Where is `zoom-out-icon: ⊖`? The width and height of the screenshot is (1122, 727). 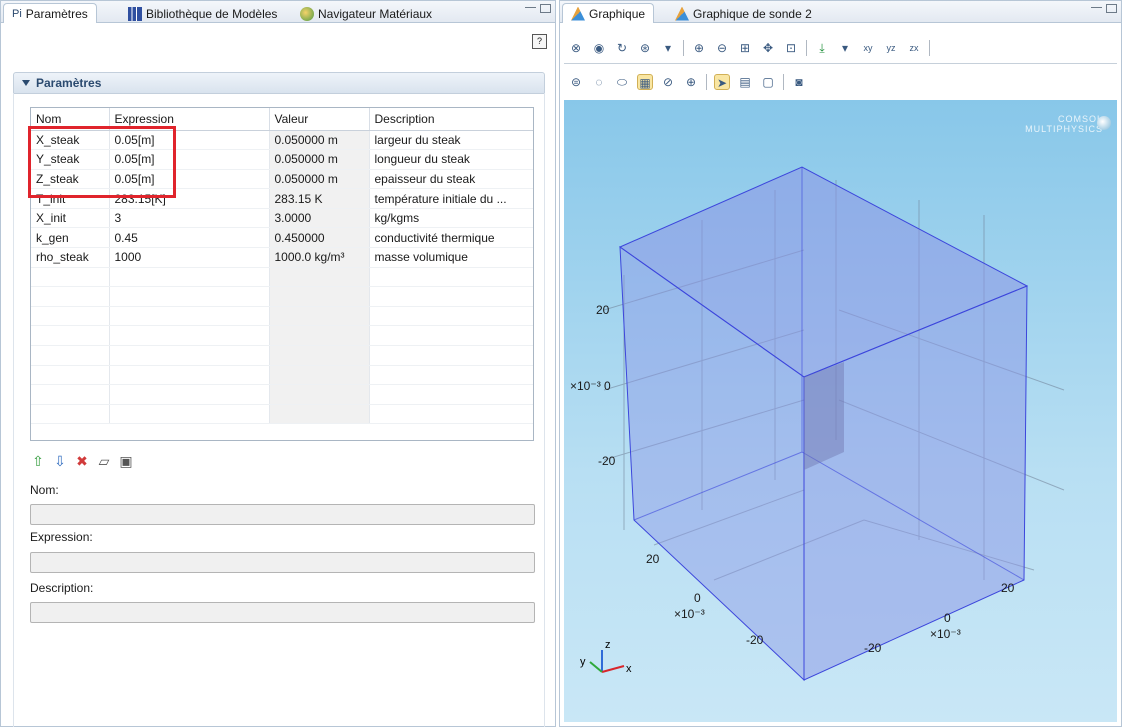
zoom-out-icon: ⊖ is located at coordinates (722, 48).